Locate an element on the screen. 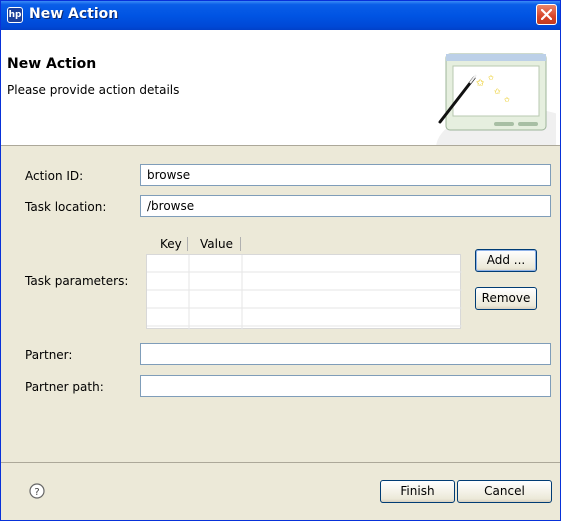 This screenshot has width=561, height=521. banner-description: Please provide action details is located at coordinates (93, 90).